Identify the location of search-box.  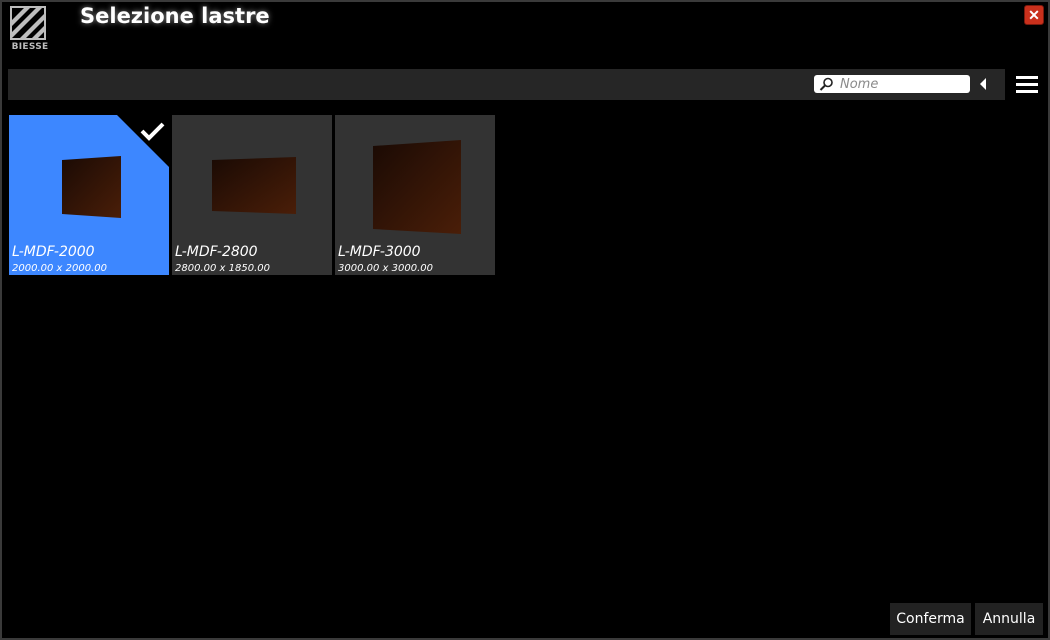
(892, 84).